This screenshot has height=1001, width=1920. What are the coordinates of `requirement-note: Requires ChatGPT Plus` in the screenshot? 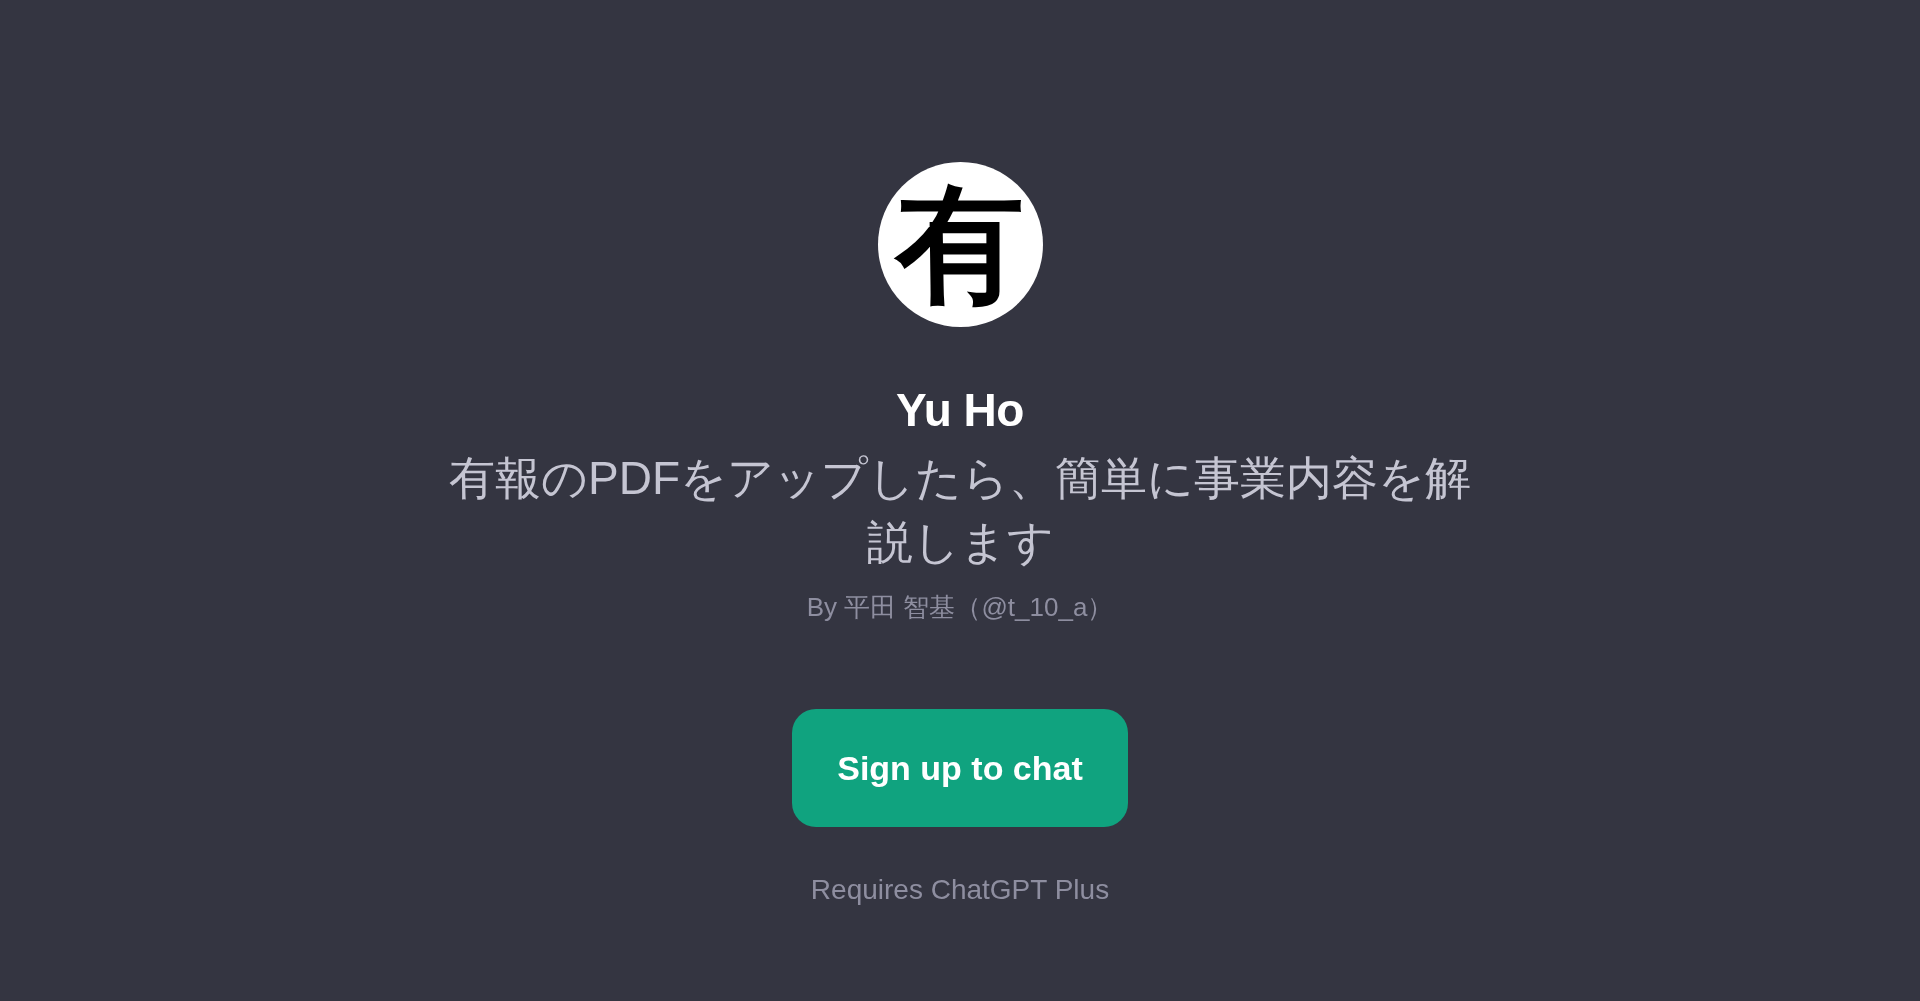 It's located at (960, 890).